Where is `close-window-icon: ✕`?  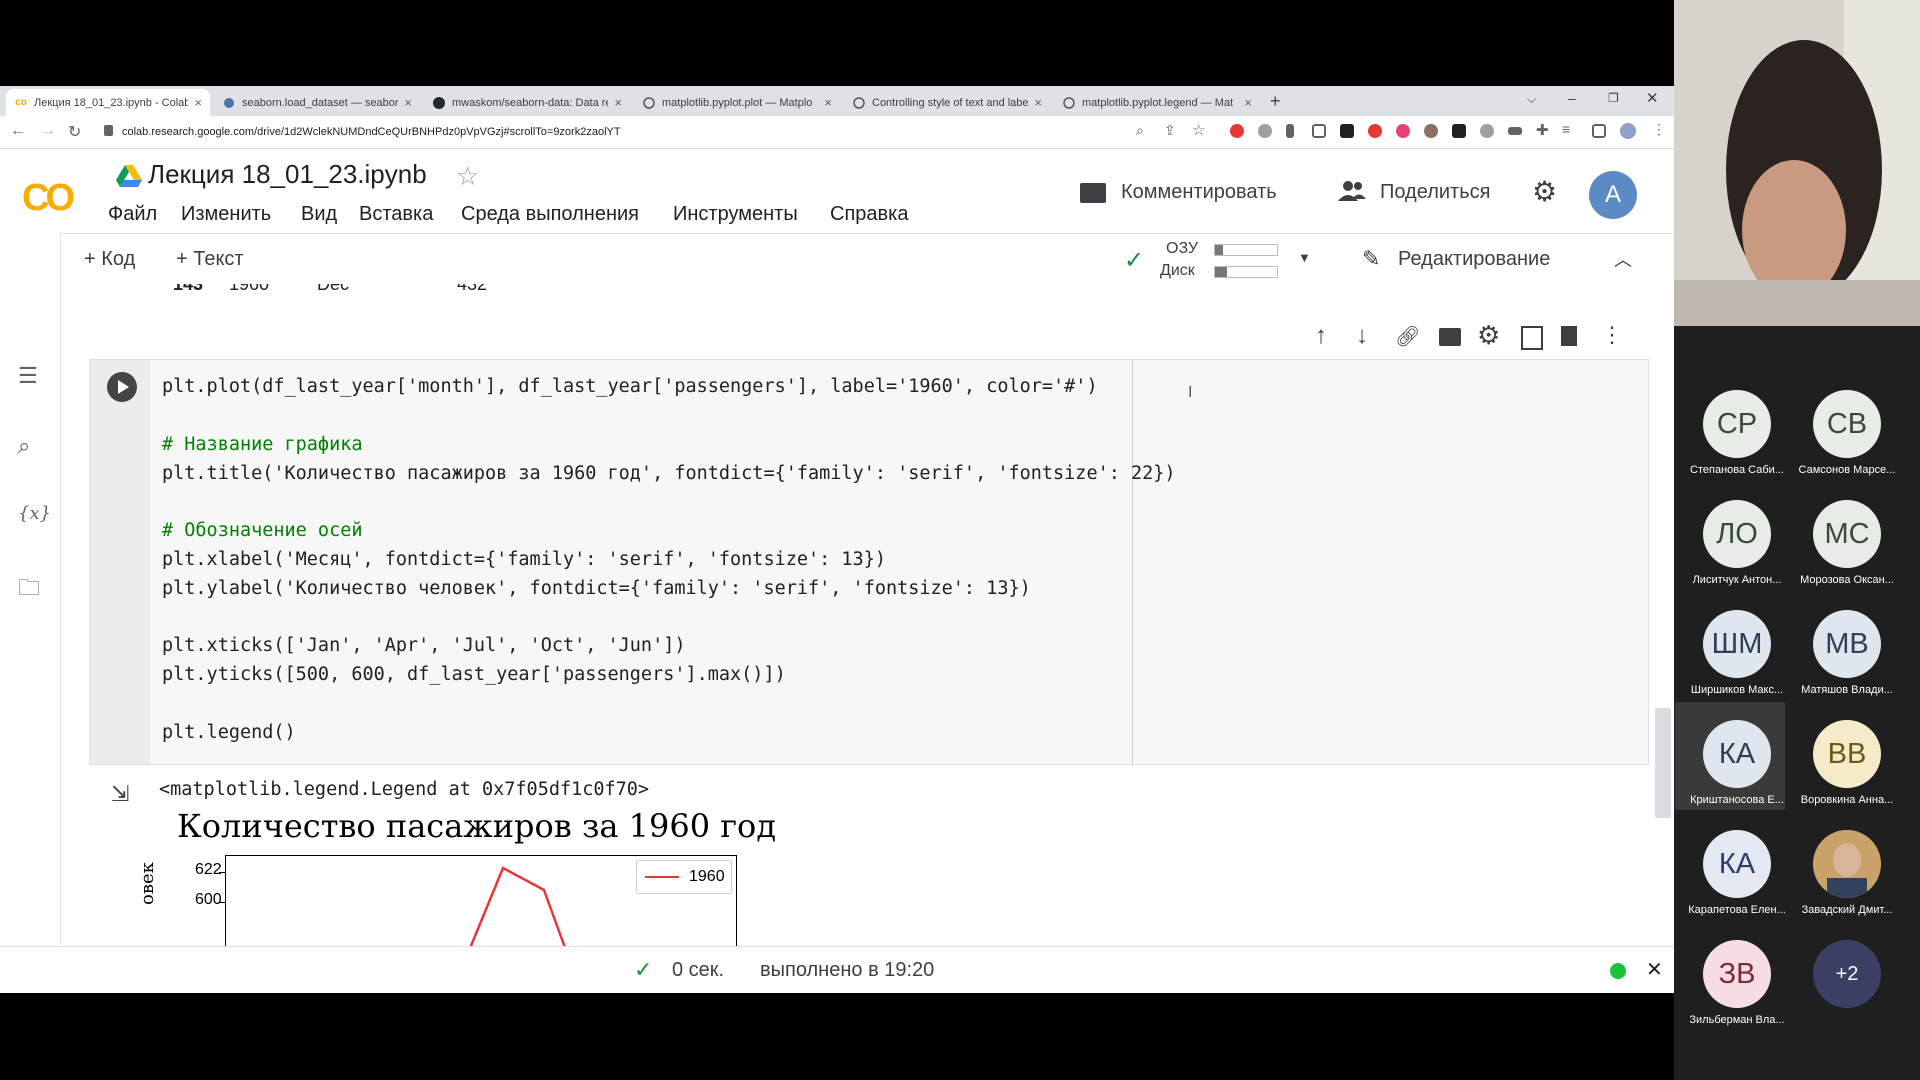
close-window-icon: ✕ is located at coordinates (1652, 98).